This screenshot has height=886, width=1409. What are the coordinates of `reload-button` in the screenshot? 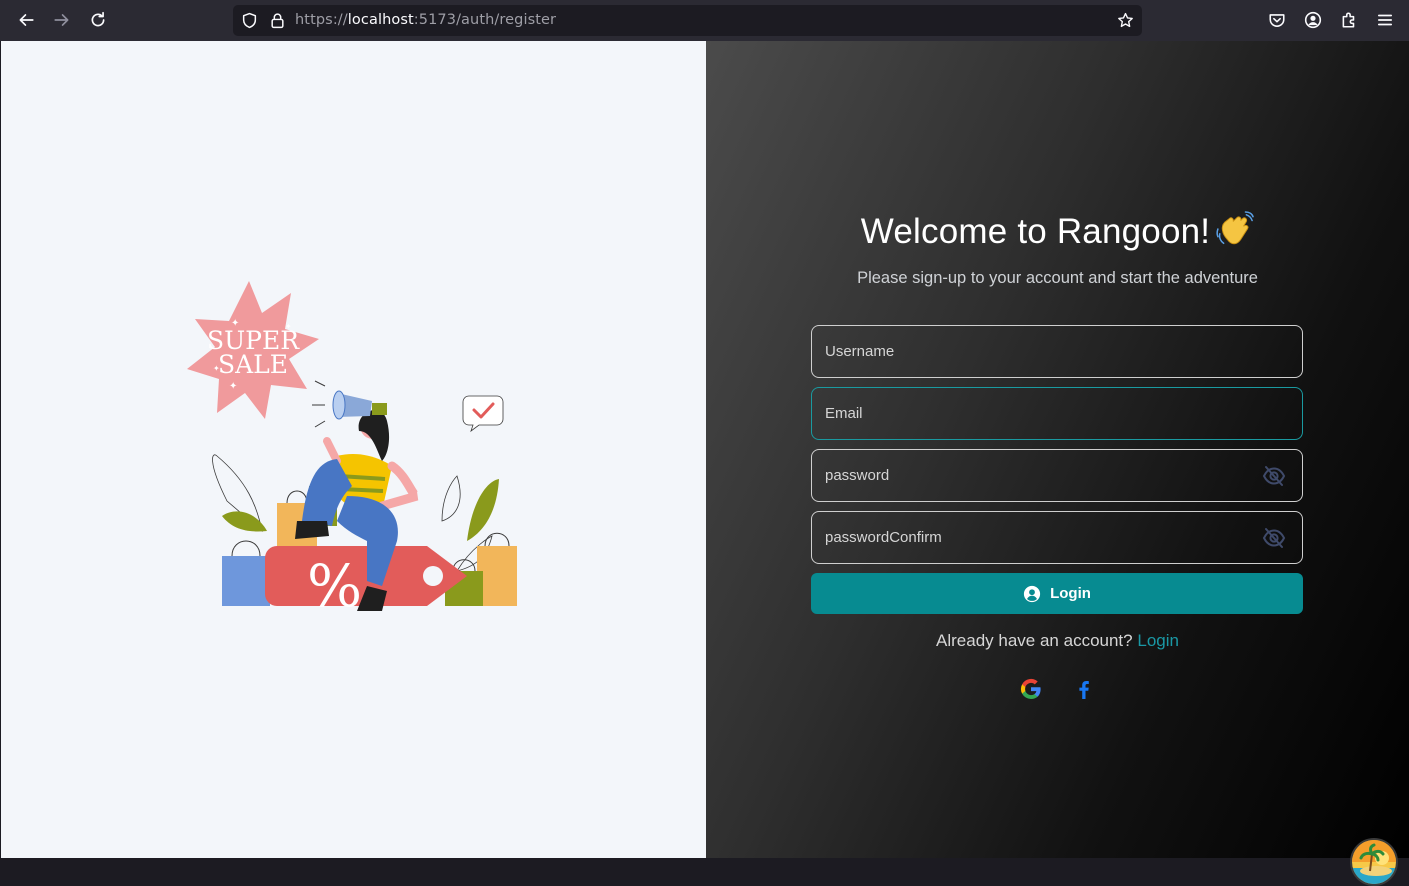 It's located at (98, 20).